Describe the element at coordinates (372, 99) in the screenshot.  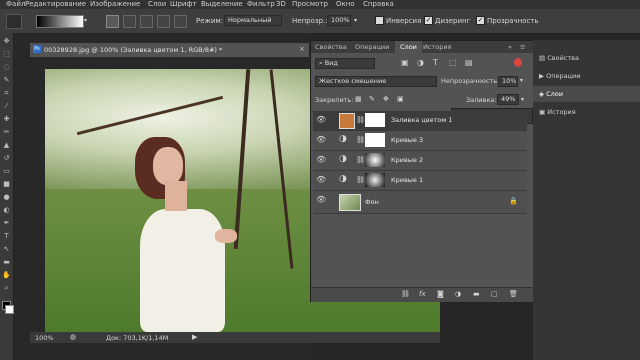
I see `lock-pixels-icon: ✎` at that location.